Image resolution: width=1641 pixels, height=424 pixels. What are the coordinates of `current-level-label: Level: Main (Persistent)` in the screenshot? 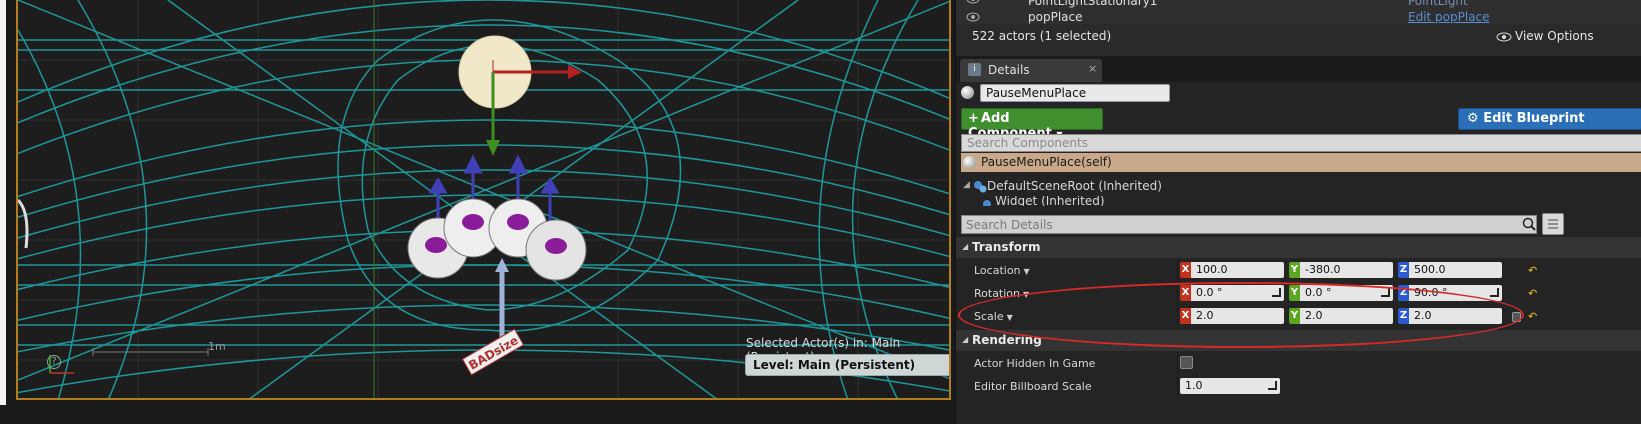 It's located at (847, 365).